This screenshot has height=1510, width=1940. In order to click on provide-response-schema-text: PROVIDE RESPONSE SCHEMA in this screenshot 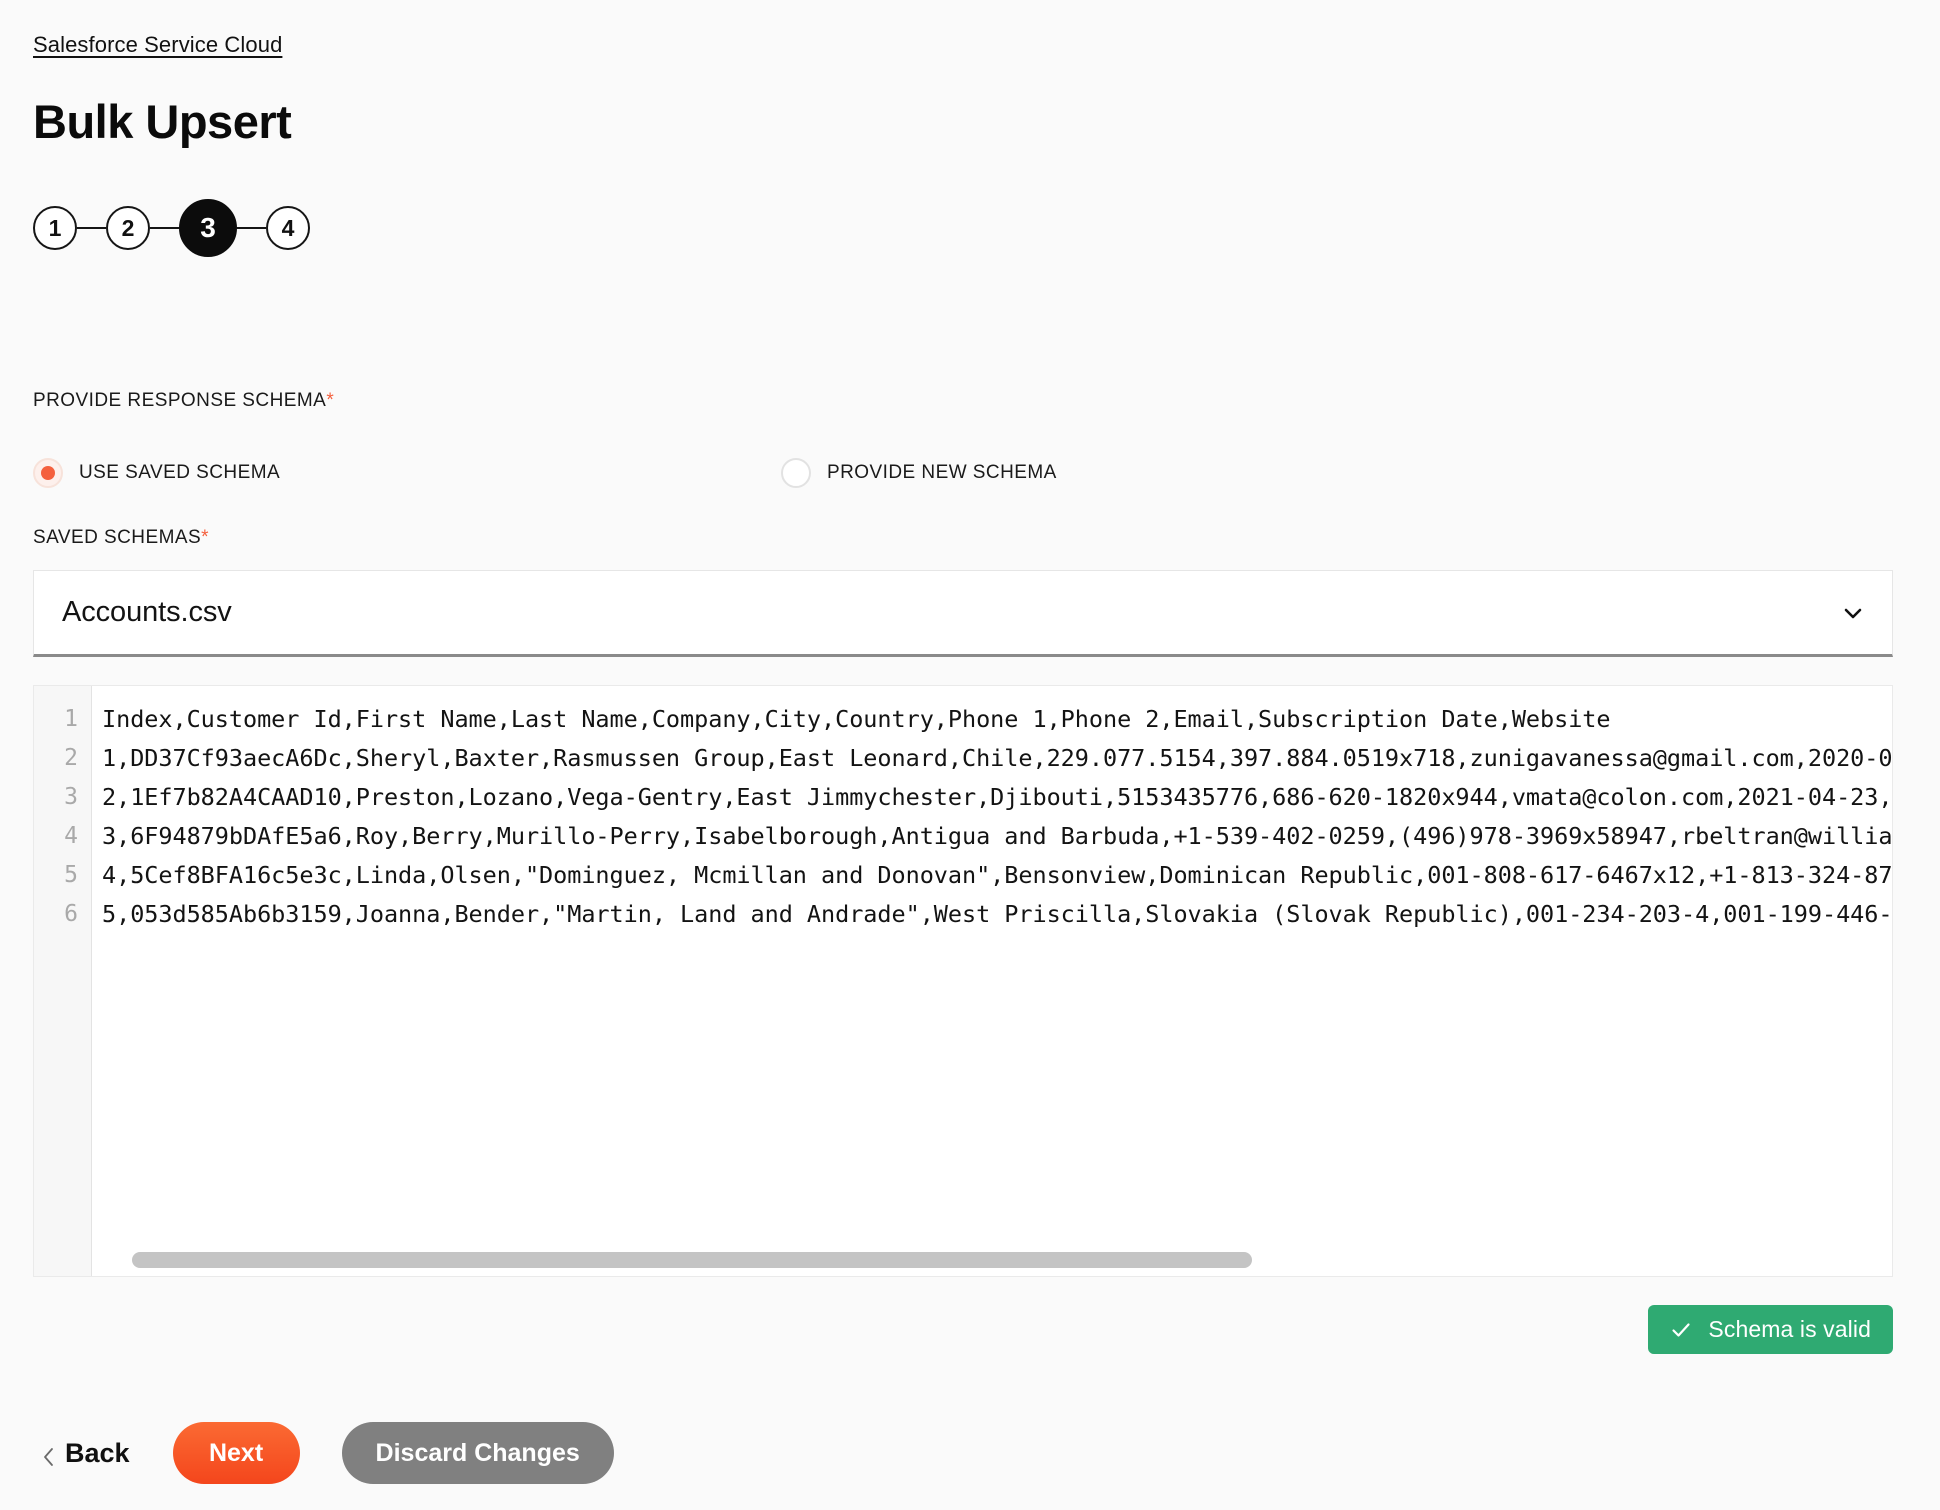, I will do `click(180, 400)`.